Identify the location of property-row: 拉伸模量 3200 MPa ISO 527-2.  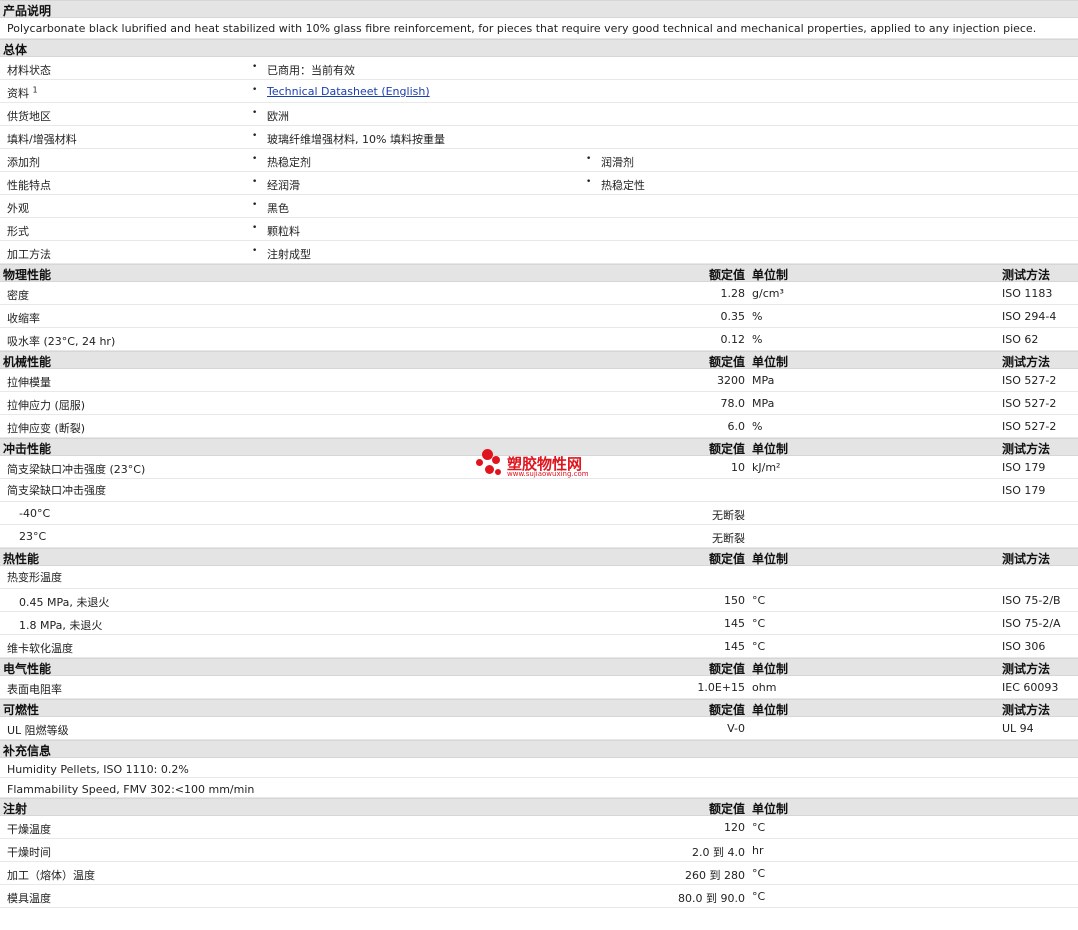
(539, 380).